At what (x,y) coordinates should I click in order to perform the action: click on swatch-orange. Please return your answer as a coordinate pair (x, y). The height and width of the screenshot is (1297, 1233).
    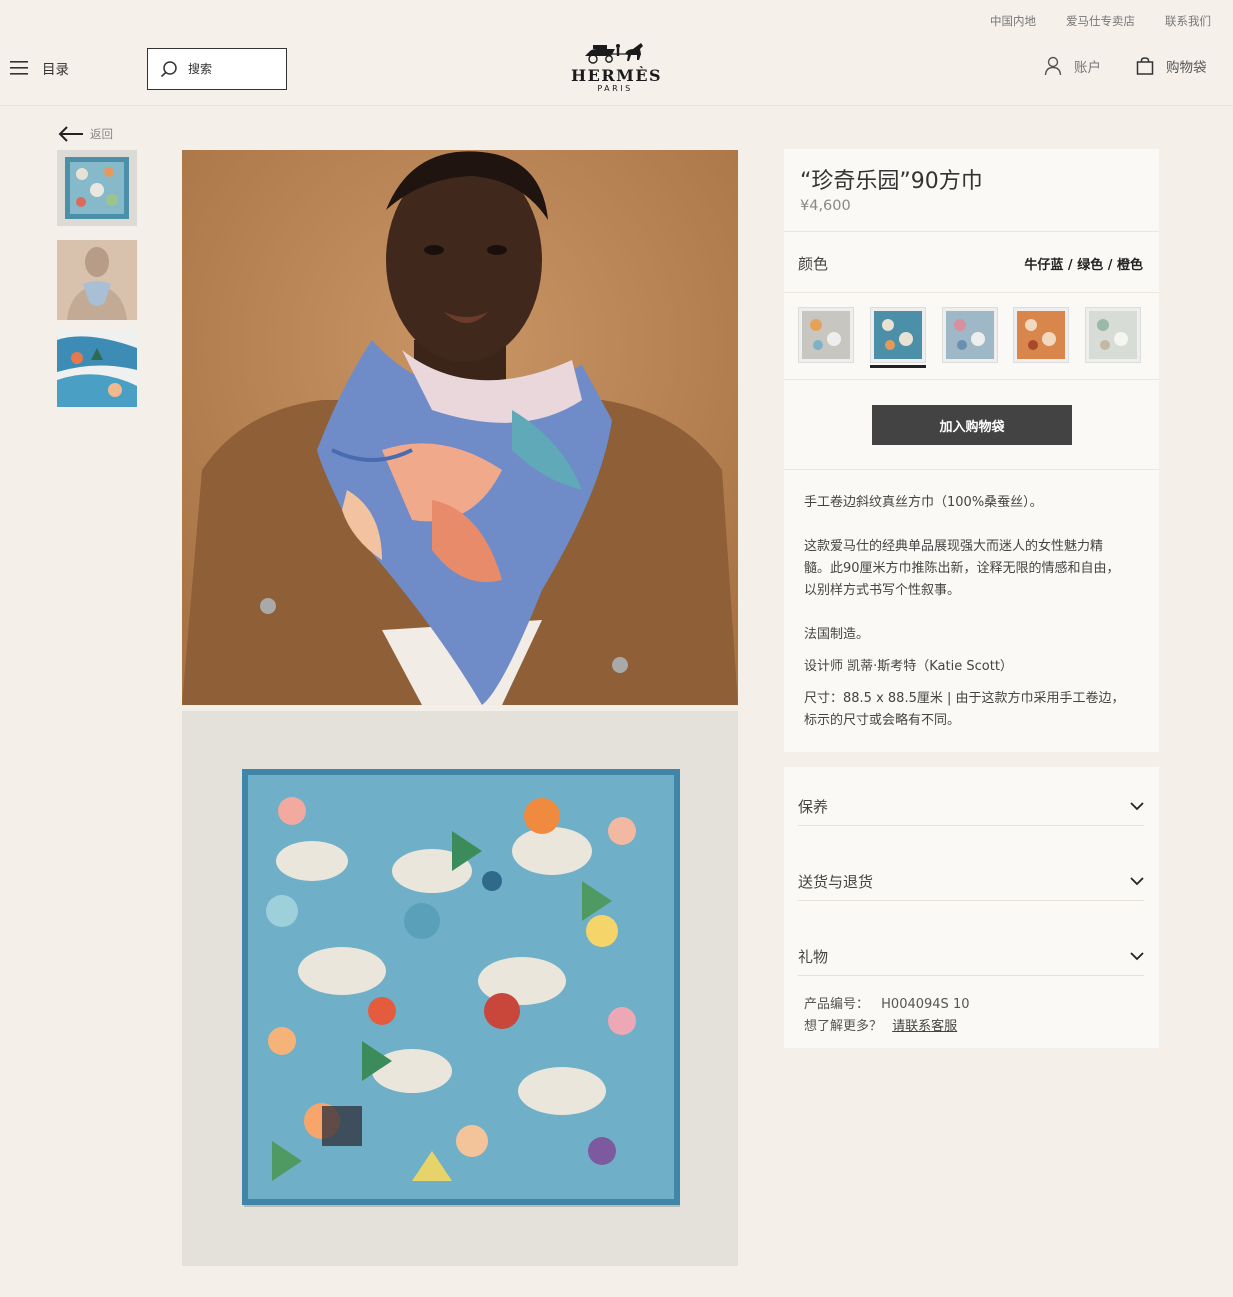
    Looking at the image, I should click on (1041, 335).